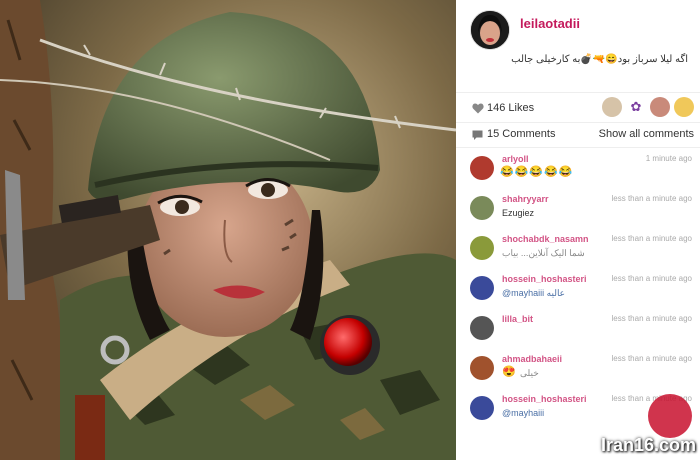 Image resolution: width=700 pixels, height=460 pixels. Describe the element at coordinates (543, 253) in the screenshot. I see `comment-text: شما الیک آنلاین... بیاب` at that location.